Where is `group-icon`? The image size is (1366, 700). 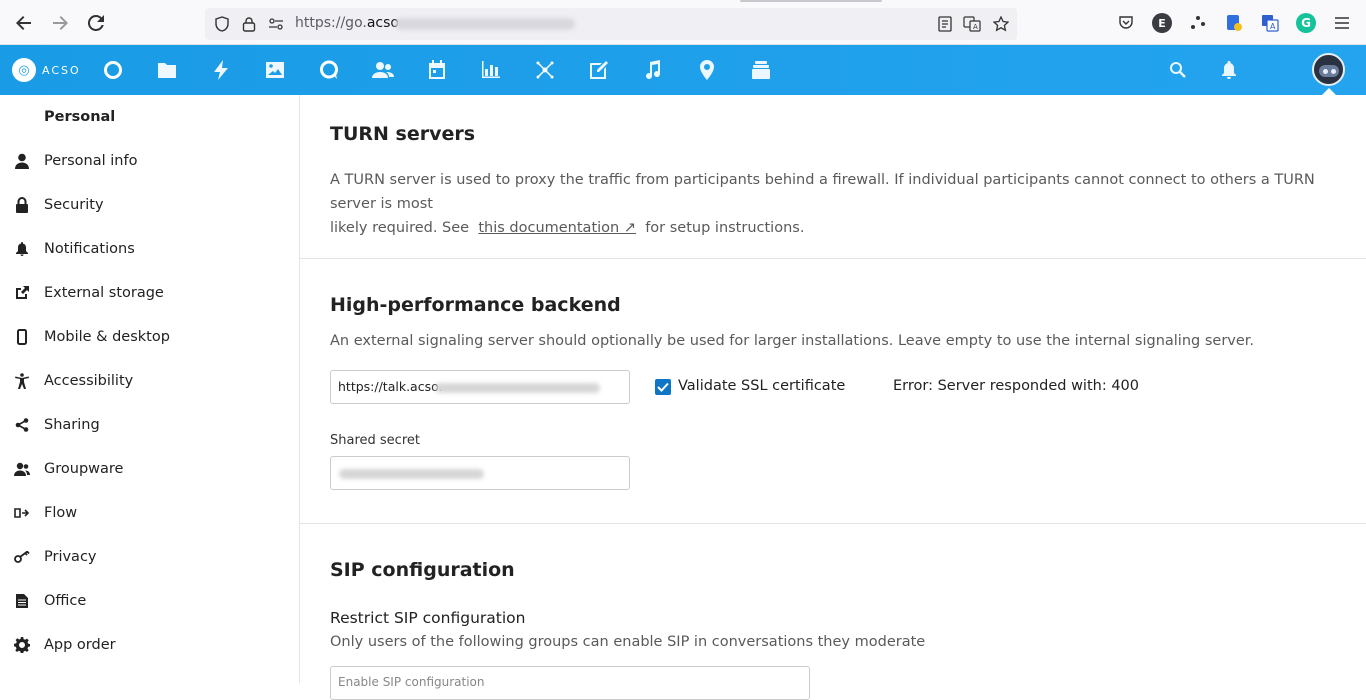 group-icon is located at coordinates (22, 469).